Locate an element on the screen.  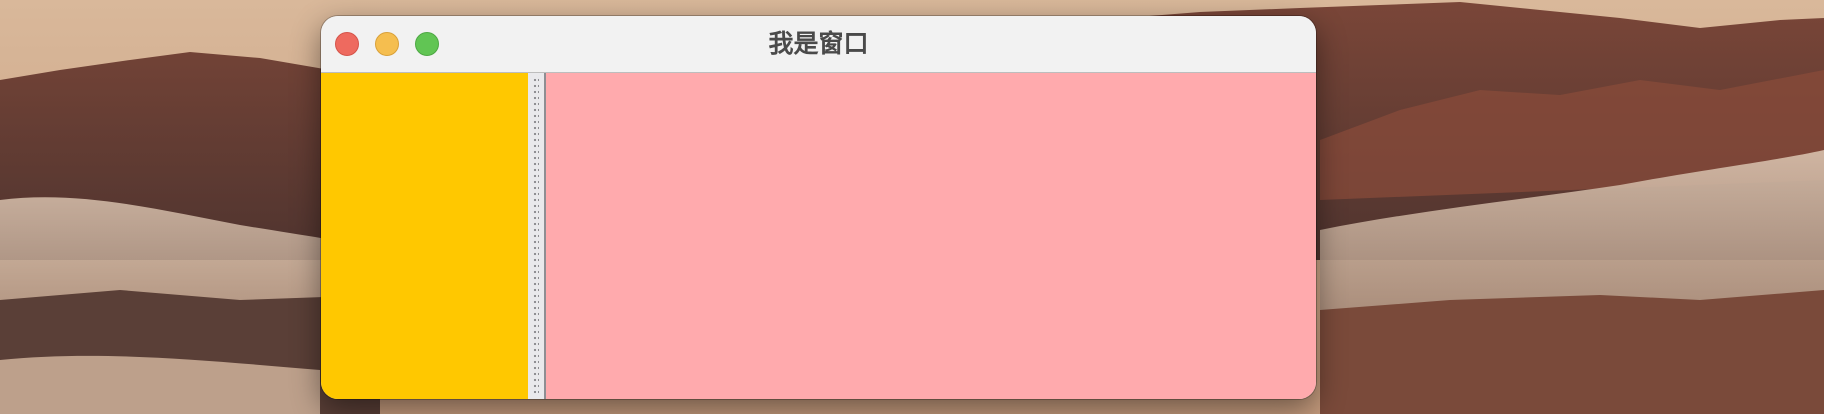
split-divider is located at coordinates (537, 236).